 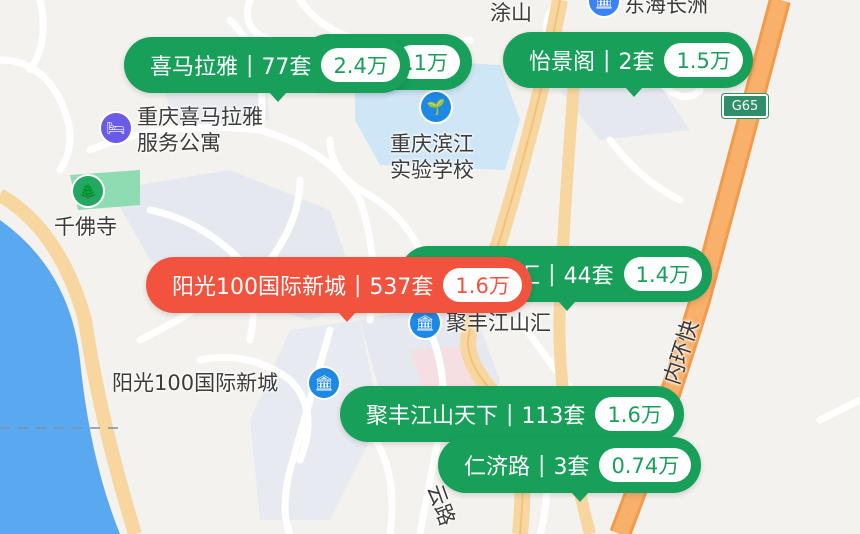 What do you see at coordinates (286, 67) in the screenshot?
I see `listing-count: 77套` at bounding box center [286, 67].